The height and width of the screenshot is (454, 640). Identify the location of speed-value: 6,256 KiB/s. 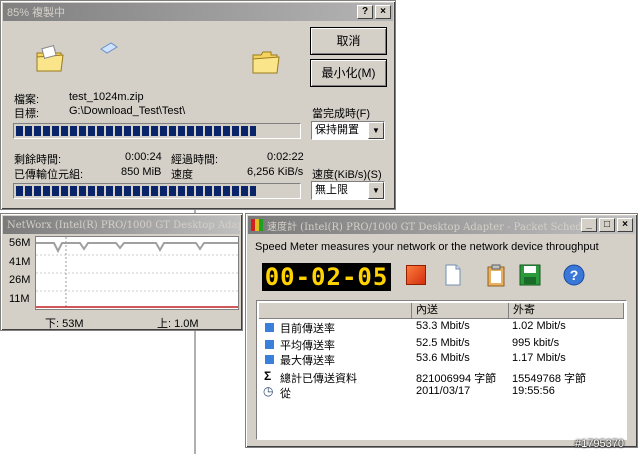
(275, 172).